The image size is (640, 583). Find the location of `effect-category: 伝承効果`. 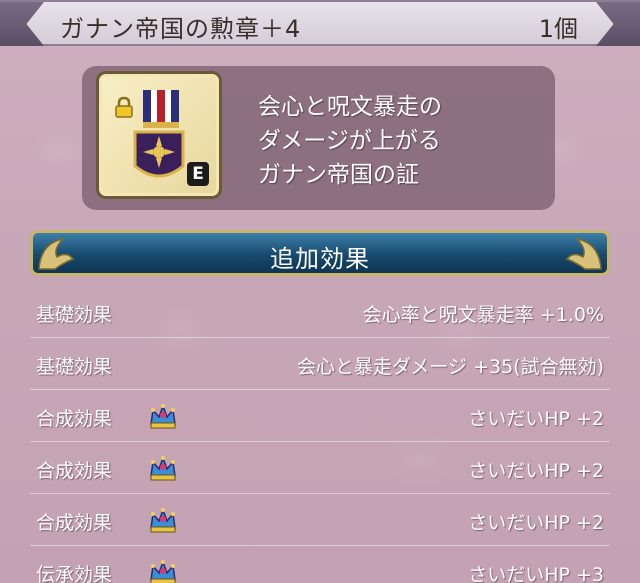

effect-category: 伝承効果 is located at coordinates (74, 573).